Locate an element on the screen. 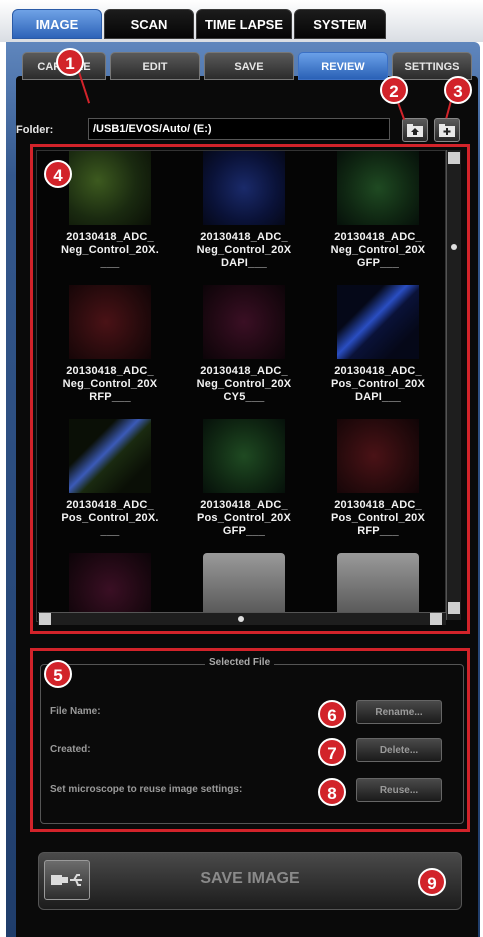 This screenshot has height=937, width=483. subtab-review: REVIEW is located at coordinates (343, 66).